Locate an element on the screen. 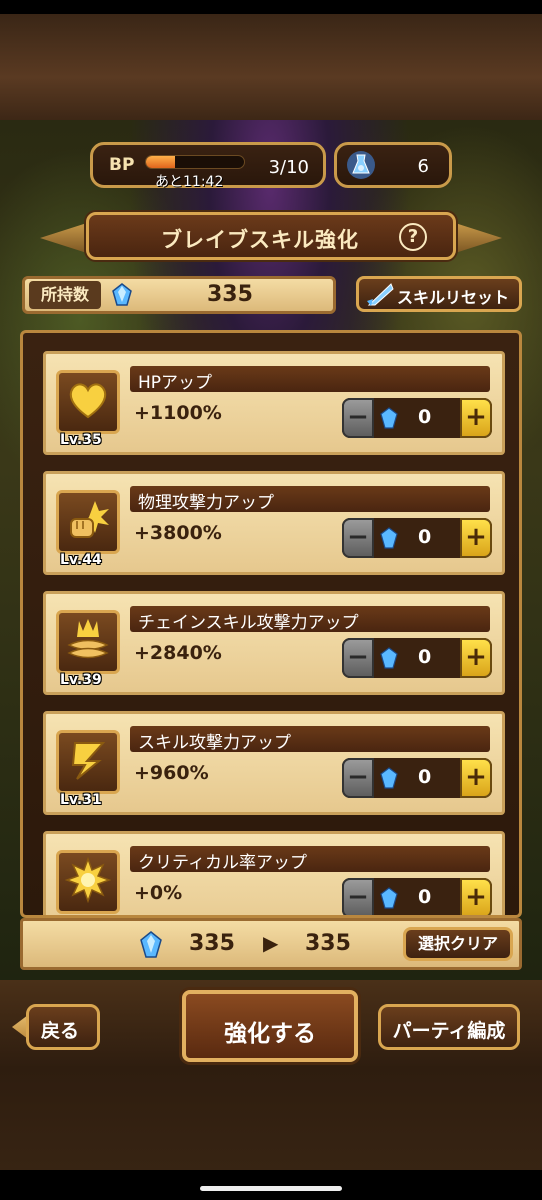  owned-label: 所持数 is located at coordinates (65, 295).